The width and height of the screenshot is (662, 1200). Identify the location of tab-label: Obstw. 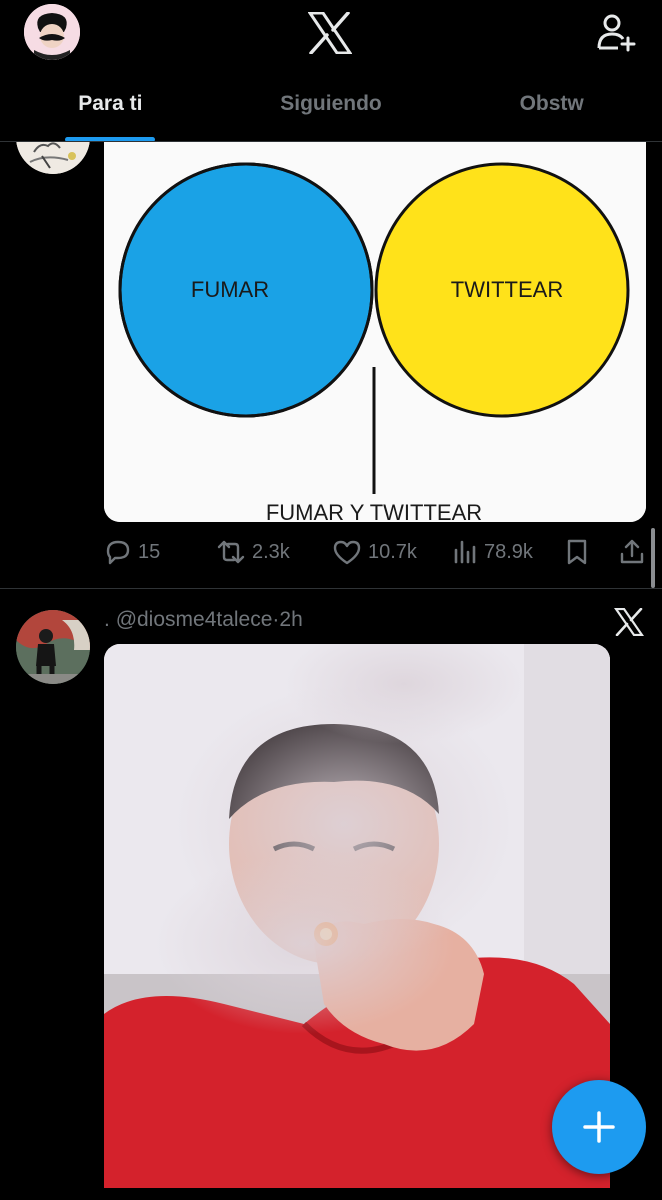
(551, 103).